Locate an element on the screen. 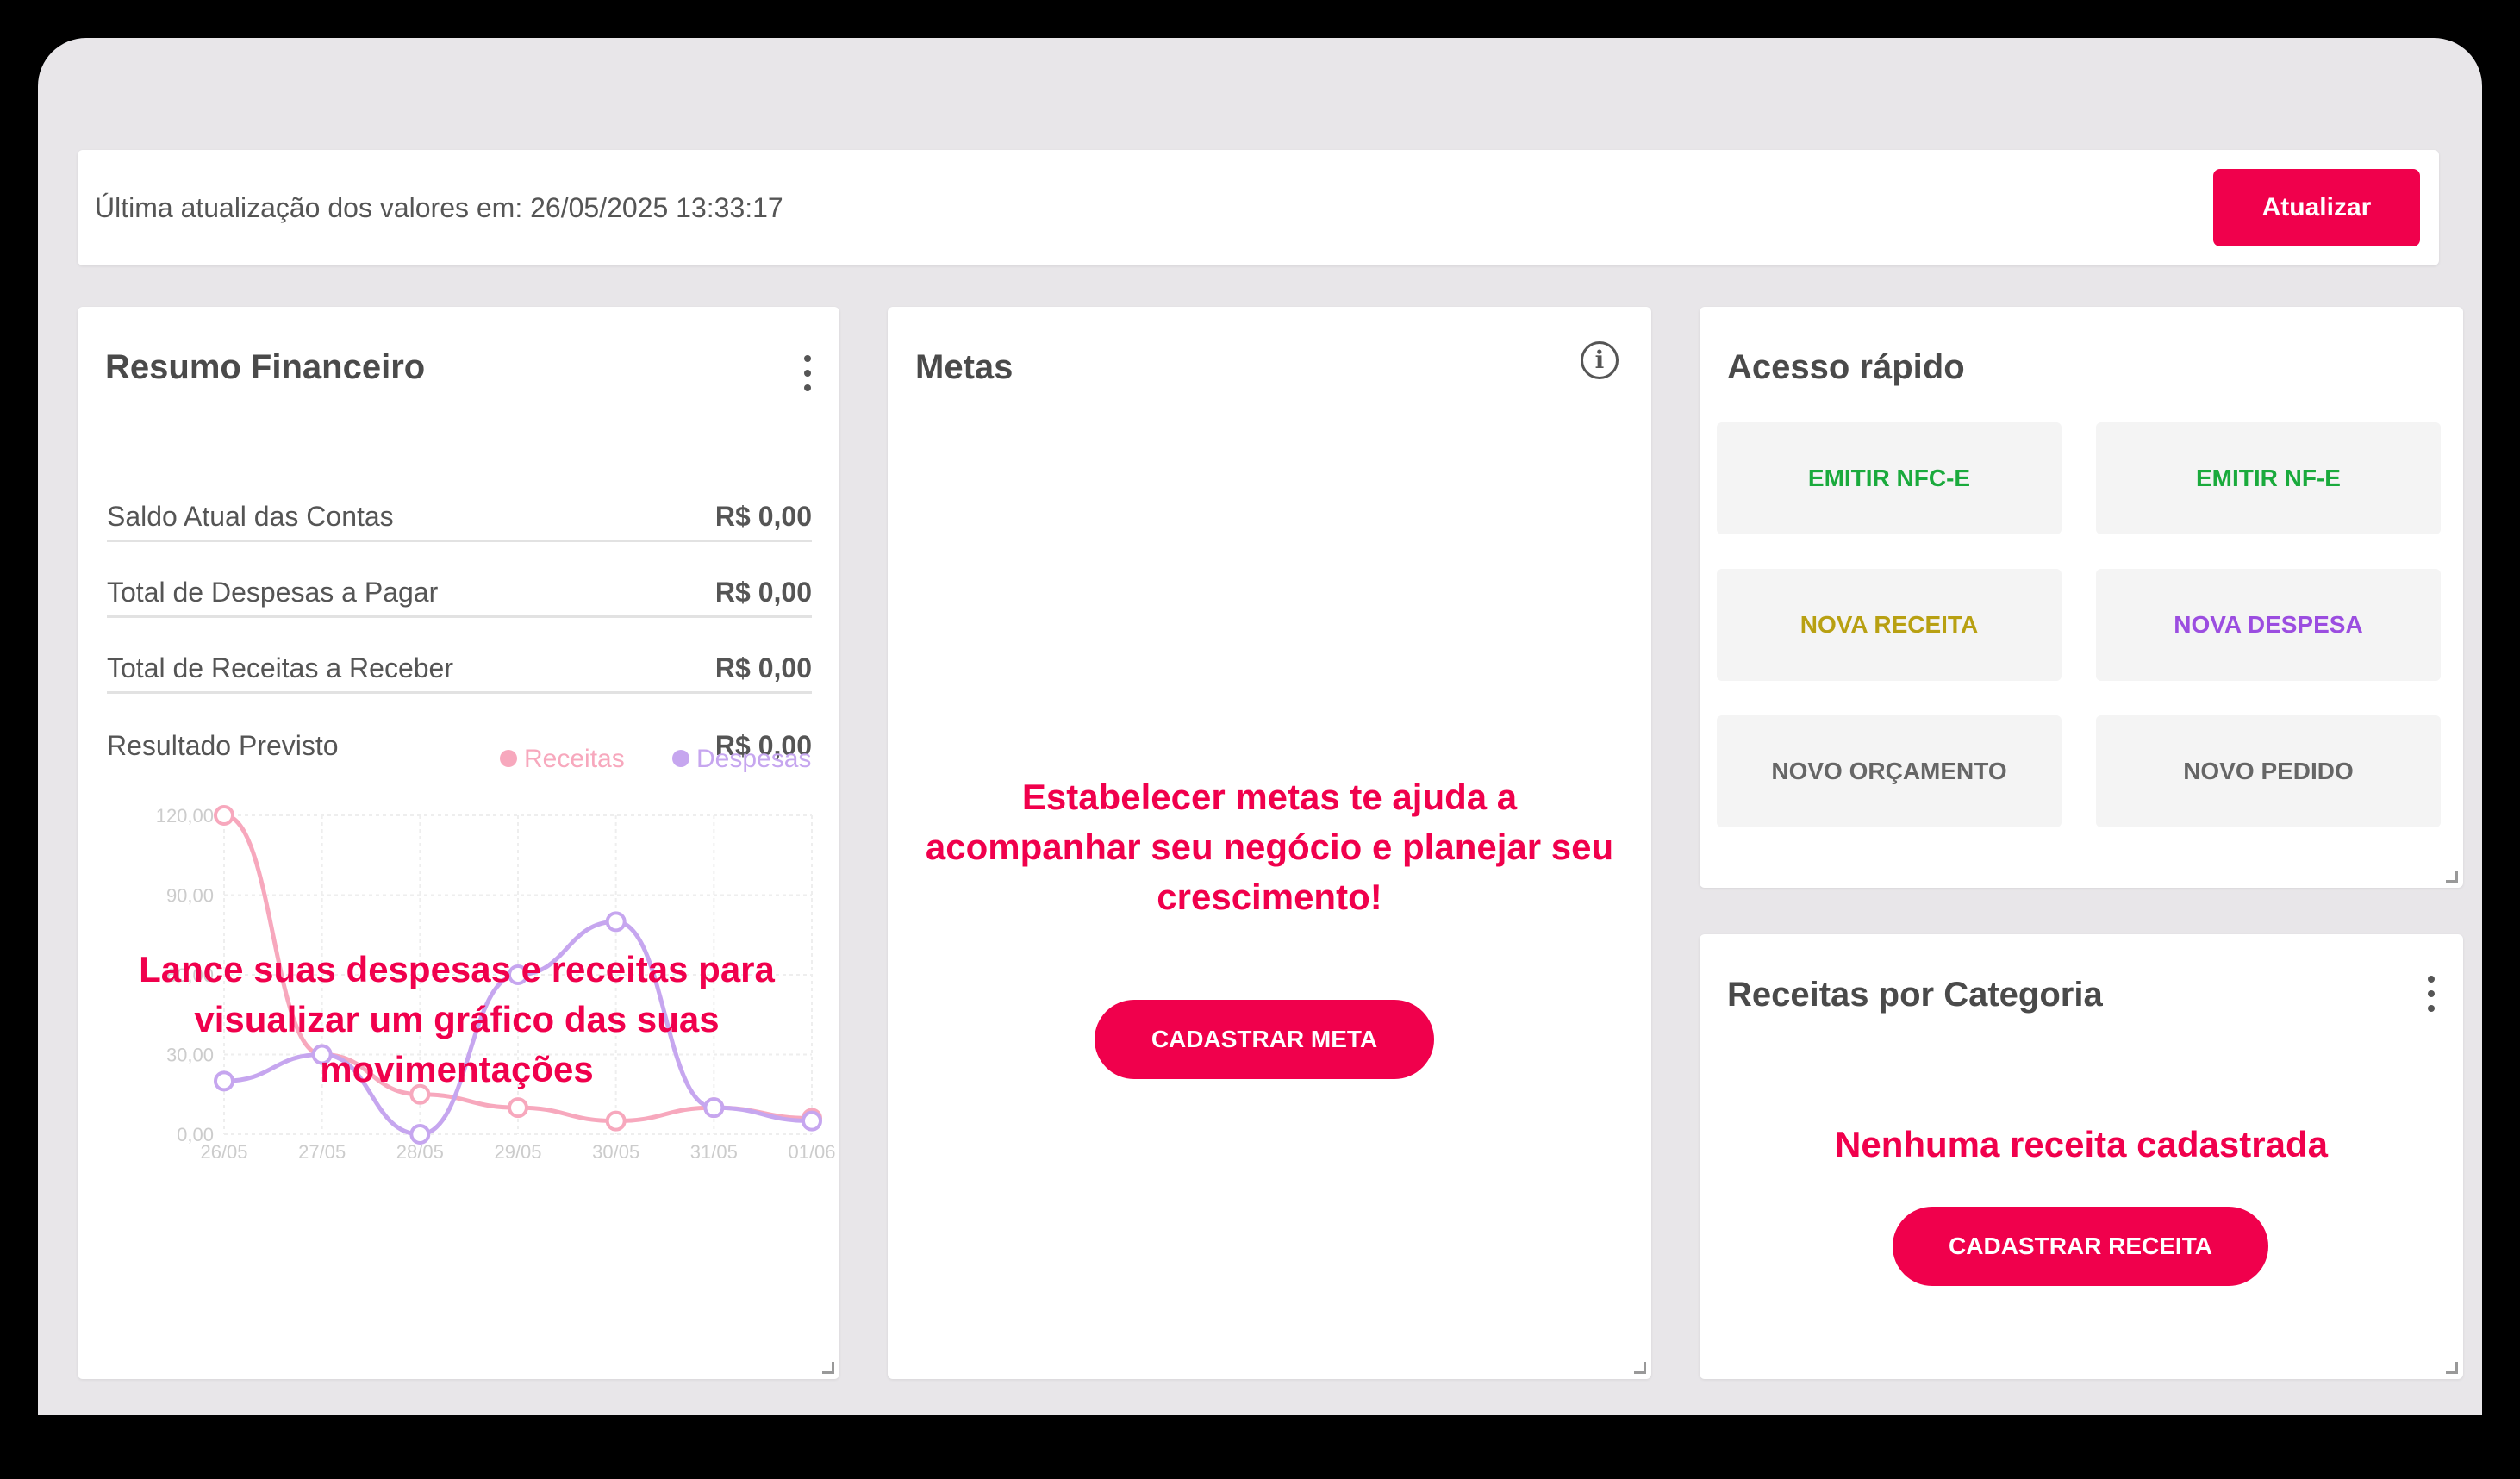 This screenshot has width=2520, height=1479. income-empty-message: Nenhuma receita cadastrada is located at coordinates (2082, 1144).